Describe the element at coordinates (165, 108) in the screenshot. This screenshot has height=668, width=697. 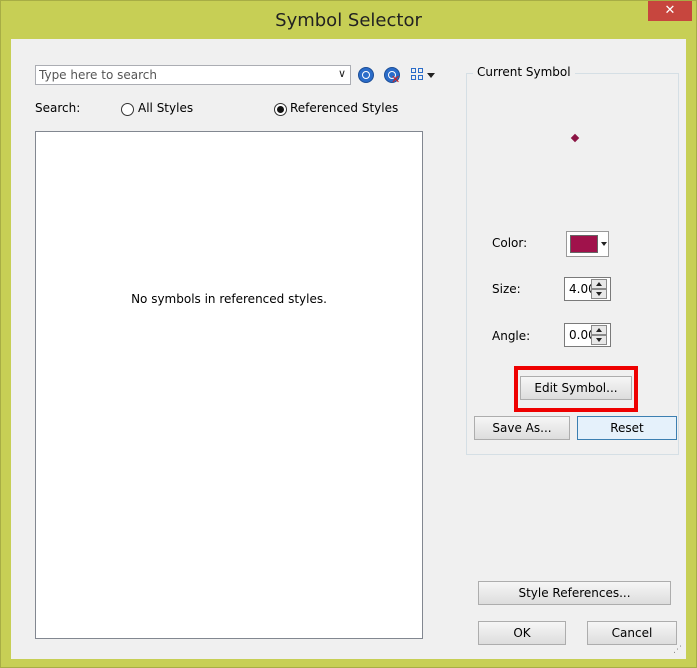
I see `all-styles-label: All Styles` at that location.